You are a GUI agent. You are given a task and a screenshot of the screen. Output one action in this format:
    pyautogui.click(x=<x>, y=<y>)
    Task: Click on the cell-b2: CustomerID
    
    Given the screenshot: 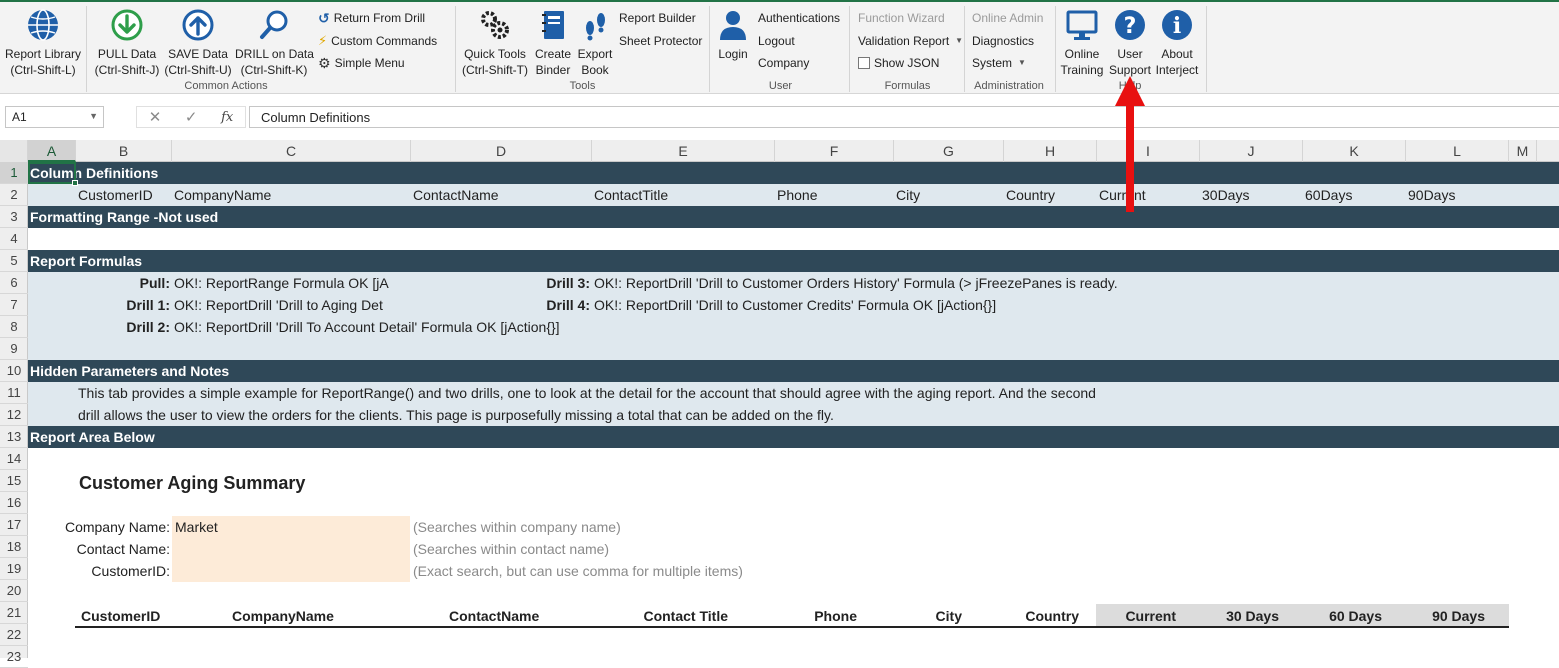 What is the action you would take?
    pyautogui.click(x=115, y=195)
    